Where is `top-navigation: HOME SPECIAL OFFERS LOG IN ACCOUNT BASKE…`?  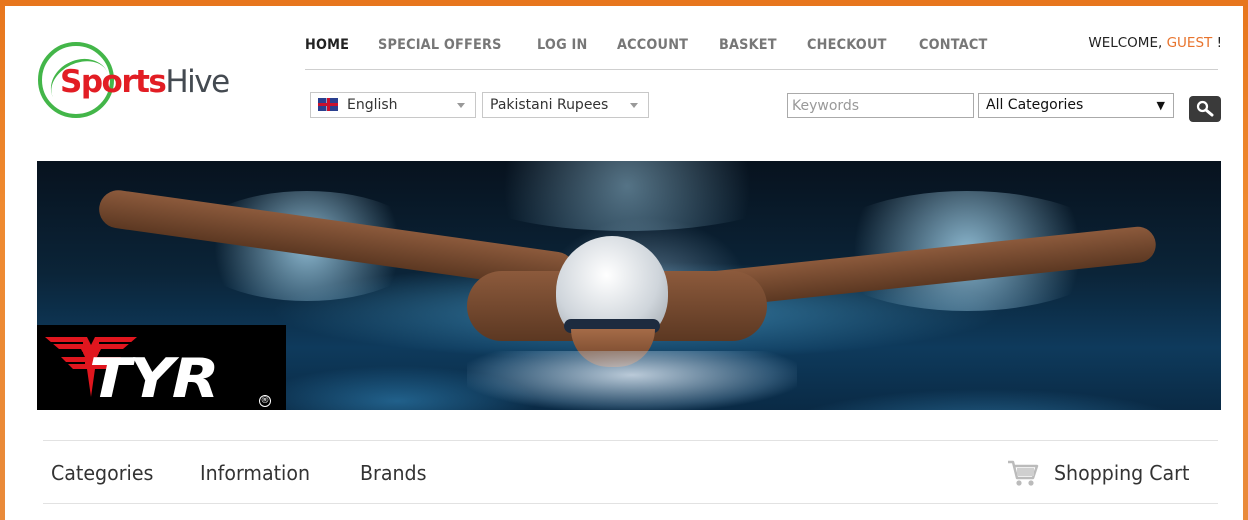 top-navigation: HOME SPECIAL OFFERS LOG IN ACCOUNT BASKE… is located at coordinates (661, 45).